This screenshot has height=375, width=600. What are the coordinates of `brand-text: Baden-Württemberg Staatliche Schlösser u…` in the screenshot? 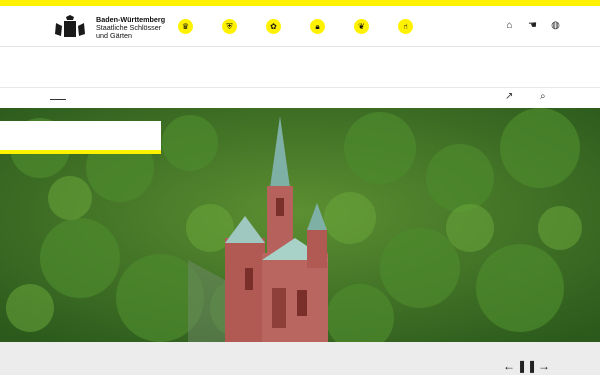 It's located at (141, 28).